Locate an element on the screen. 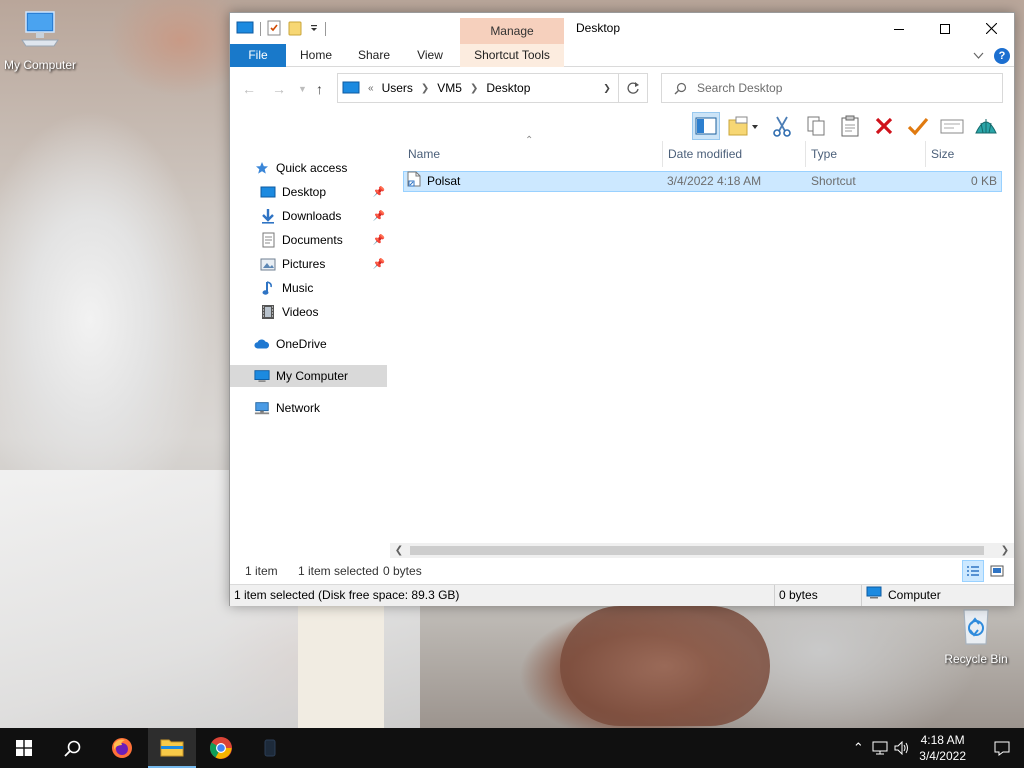 The width and height of the screenshot is (1024, 768). clock-time: 4:18 AM is located at coordinates (942, 740).